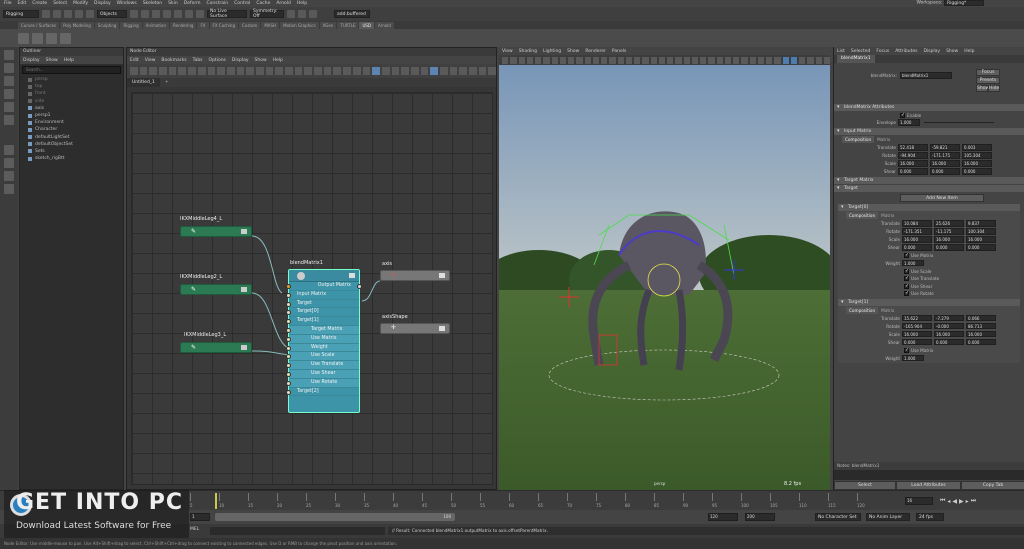 This screenshot has width=1024, height=549. Describe the element at coordinates (9, 189) in the screenshot. I see `outliner-layout-icon` at that location.